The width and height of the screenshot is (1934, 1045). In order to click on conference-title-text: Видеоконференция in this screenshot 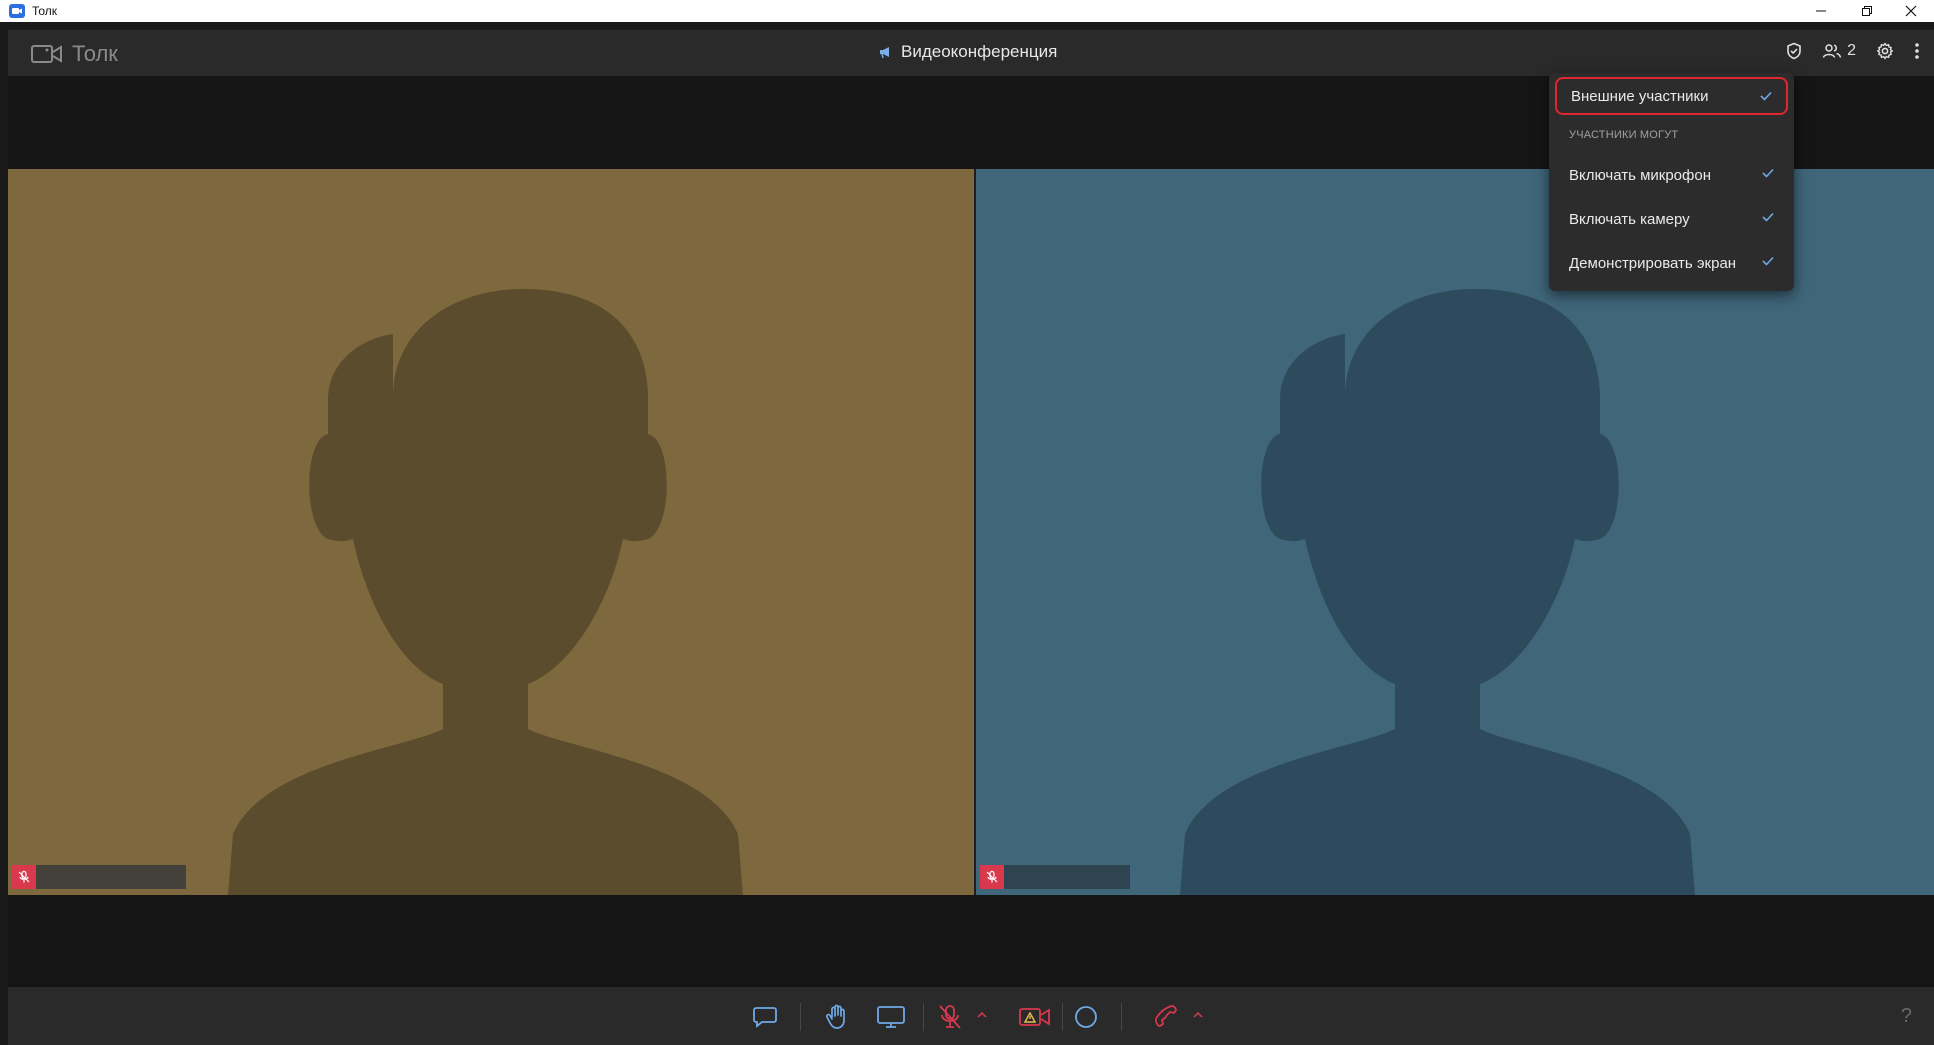, I will do `click(979, 51)`.